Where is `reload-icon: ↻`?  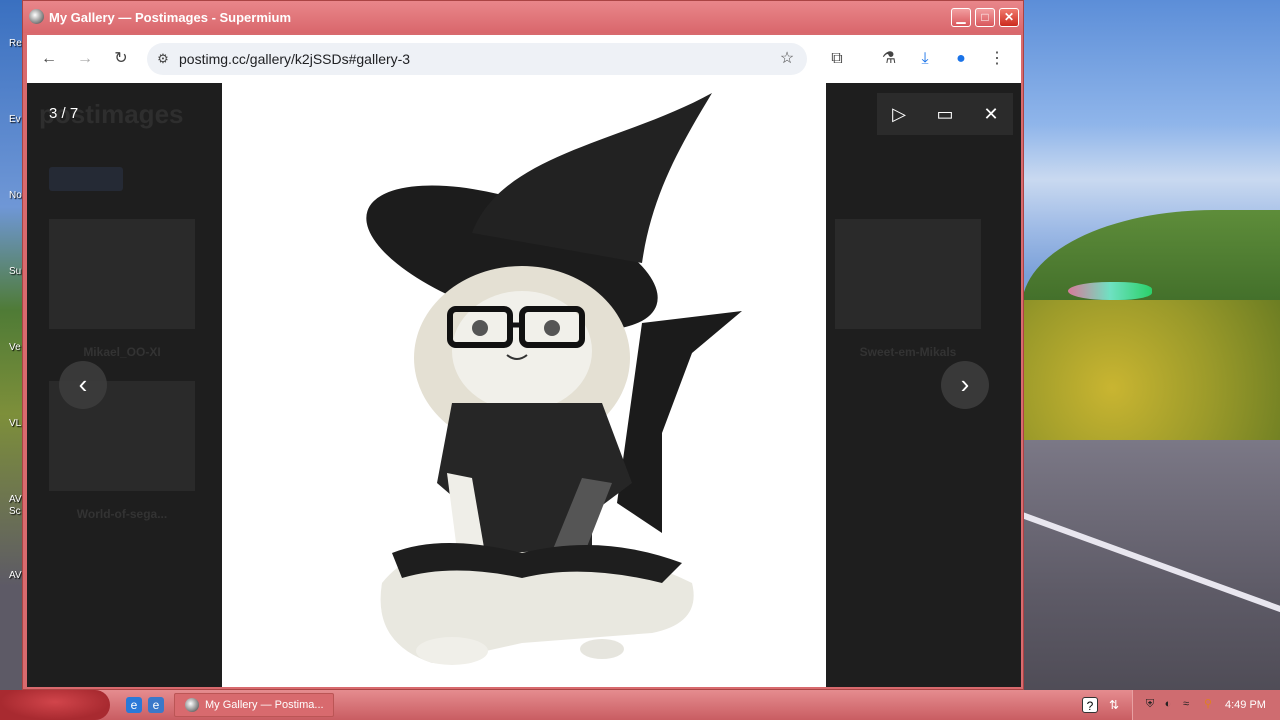
reload-icon: ↻ is located at coordinates (121, 59).